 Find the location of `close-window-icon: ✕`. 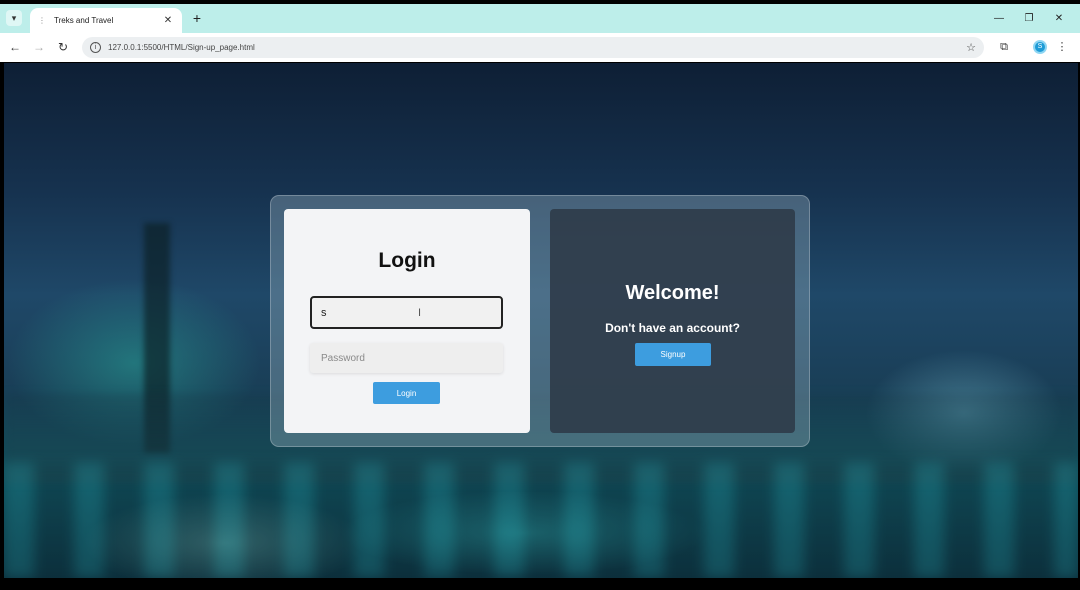

close-window-icon: ✕ is located at coordinates (1059, 18).